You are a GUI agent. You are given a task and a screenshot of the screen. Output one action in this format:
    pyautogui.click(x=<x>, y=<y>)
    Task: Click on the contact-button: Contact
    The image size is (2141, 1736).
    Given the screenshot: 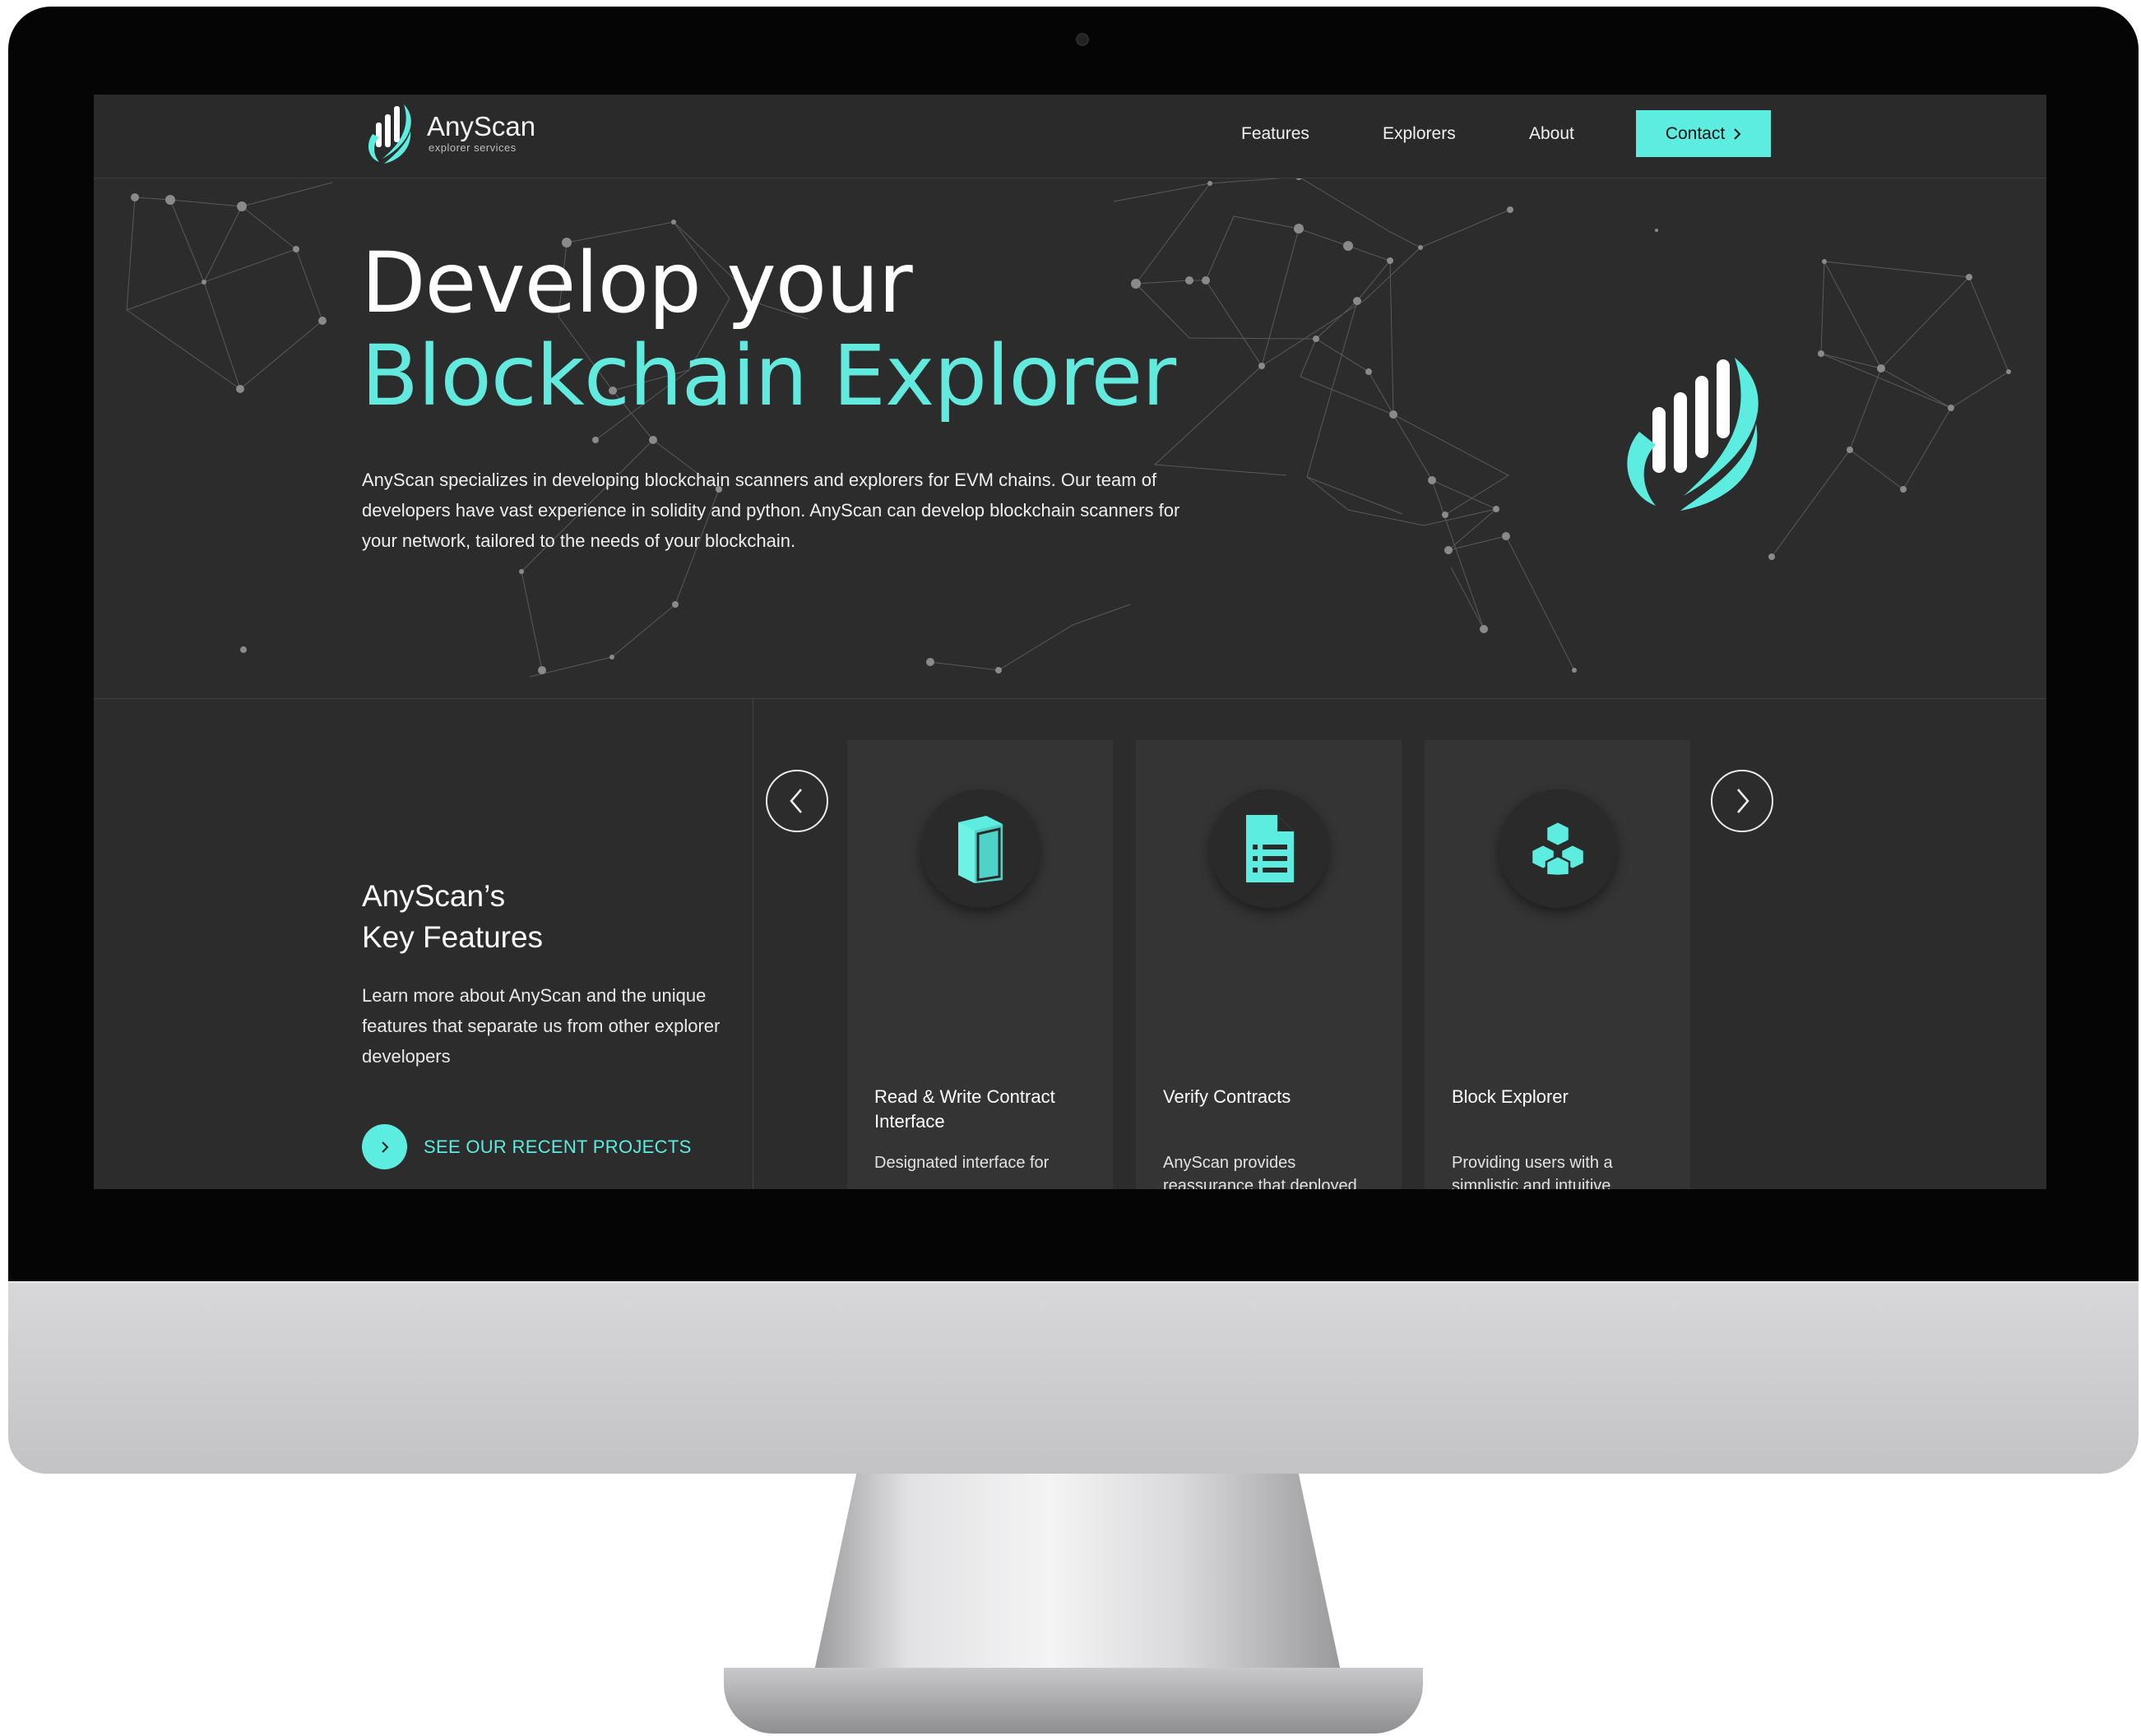 What is the action you would take?
    pyautogui.click(x=1703, y=133)
    